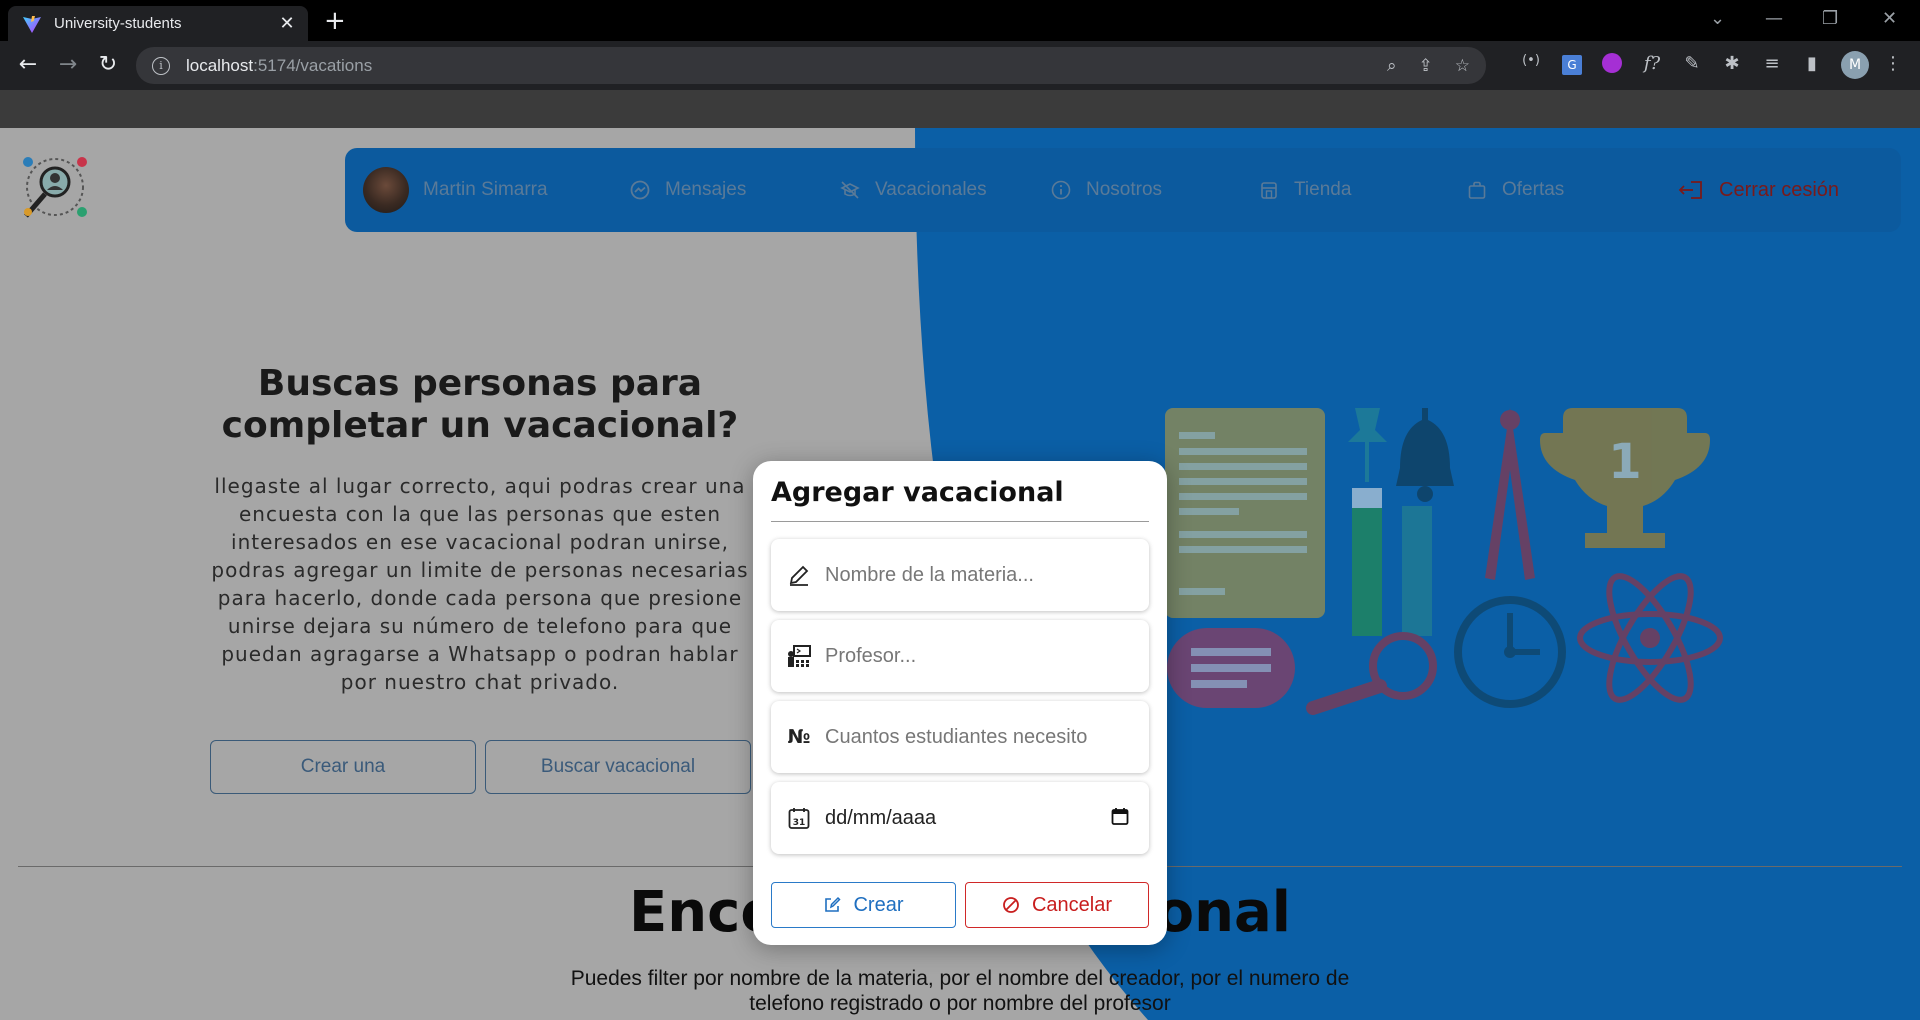 This screenshot has height=1020, width=1920. I want to click on bookmark-bar, so click(960, 109).